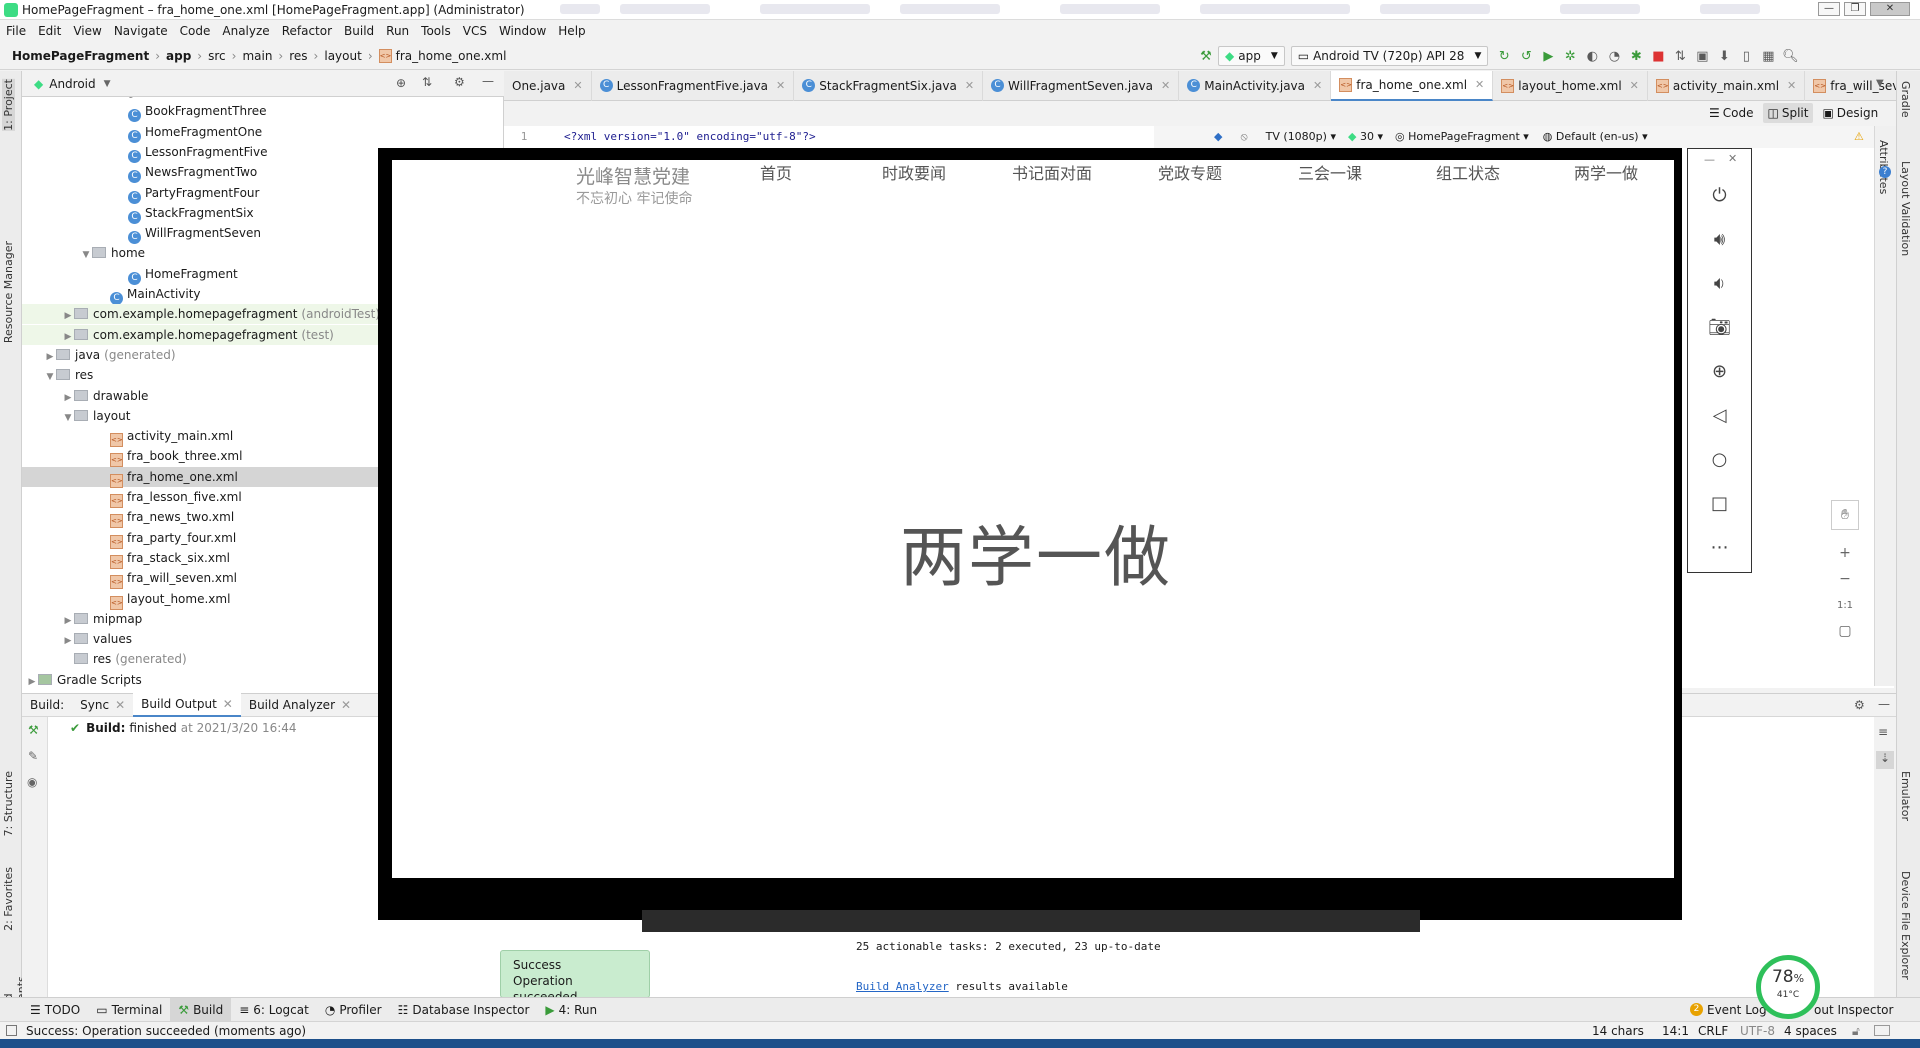 The width and height of the screenshot is (1920, 1048). I want to click on breadcrumb-main: main, so click(257, 56).